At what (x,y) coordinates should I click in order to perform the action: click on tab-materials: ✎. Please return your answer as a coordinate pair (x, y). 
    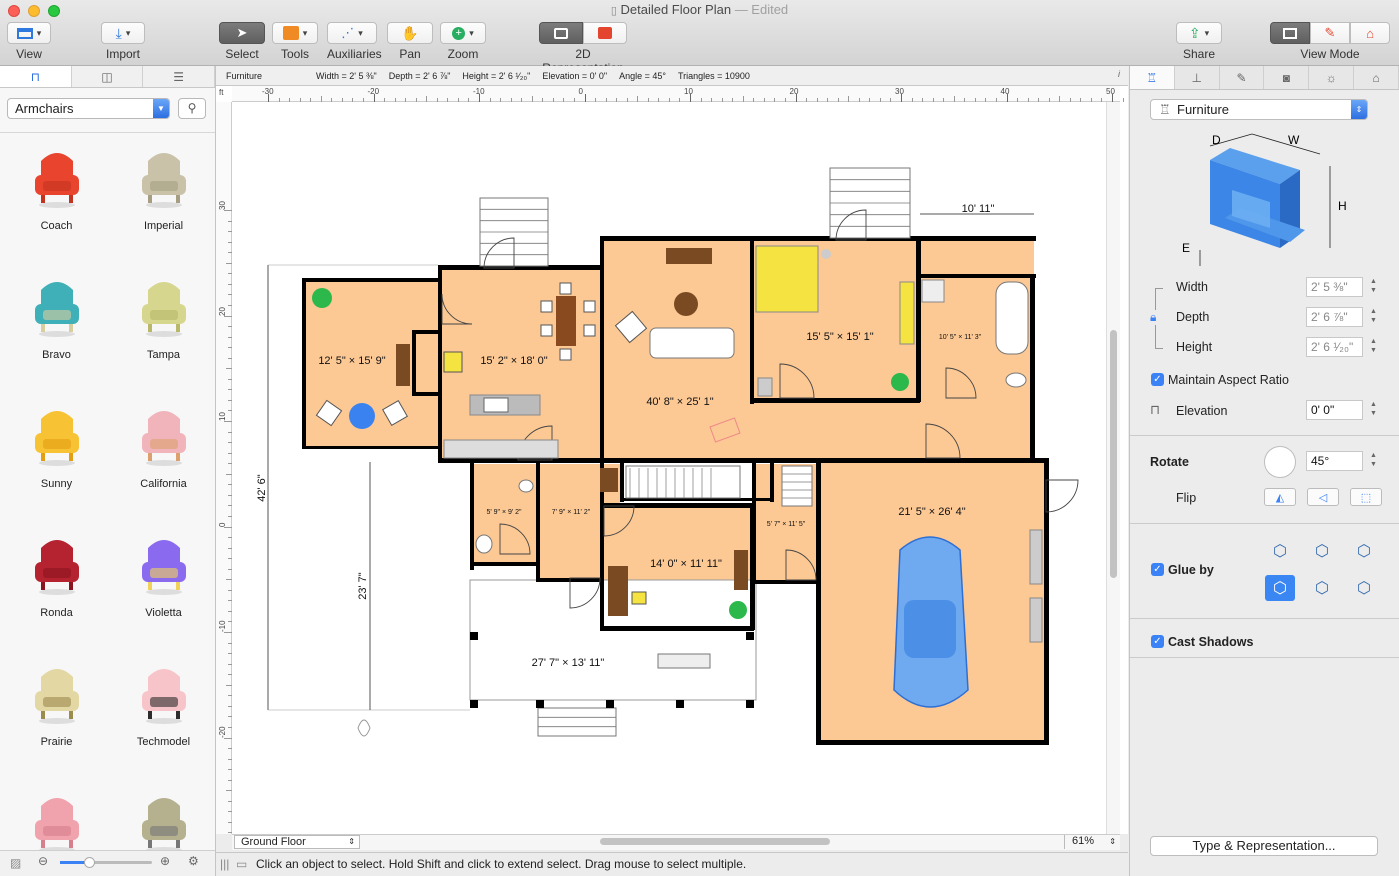
    Looking at the image, I should click on (1242, 77).